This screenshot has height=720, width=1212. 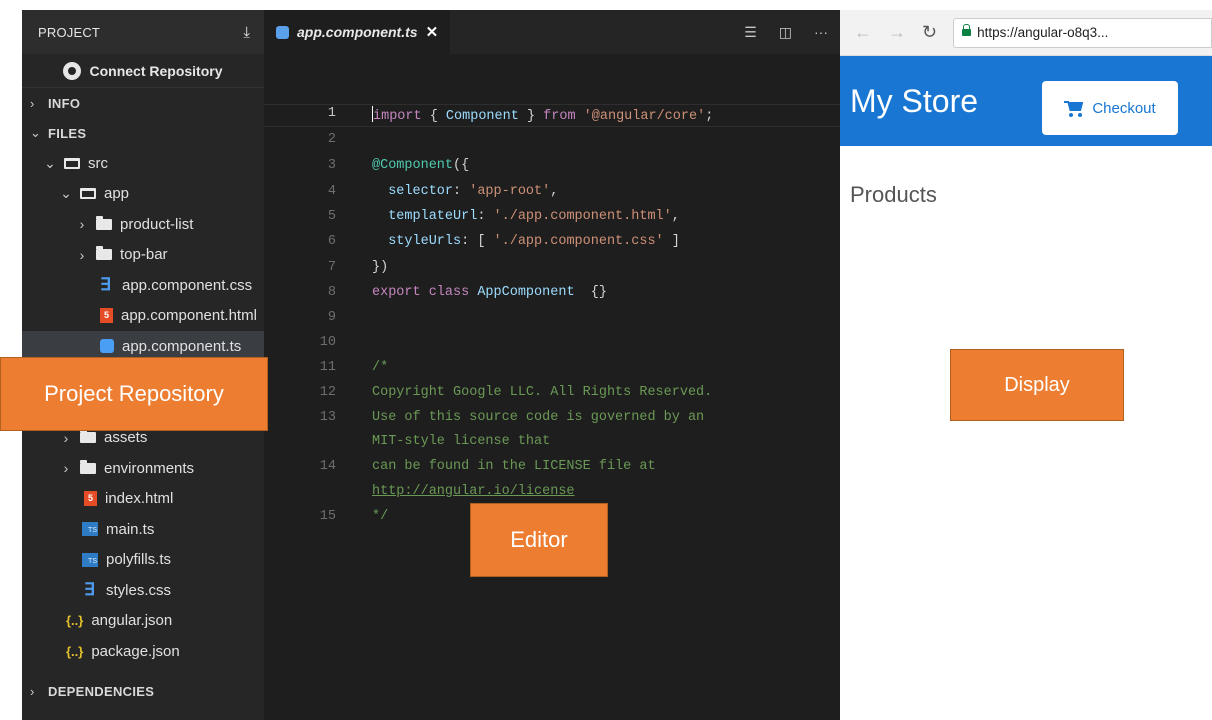 I want to click on sidebar-header: PROJECT ⤓, so click(x=143, y=32).